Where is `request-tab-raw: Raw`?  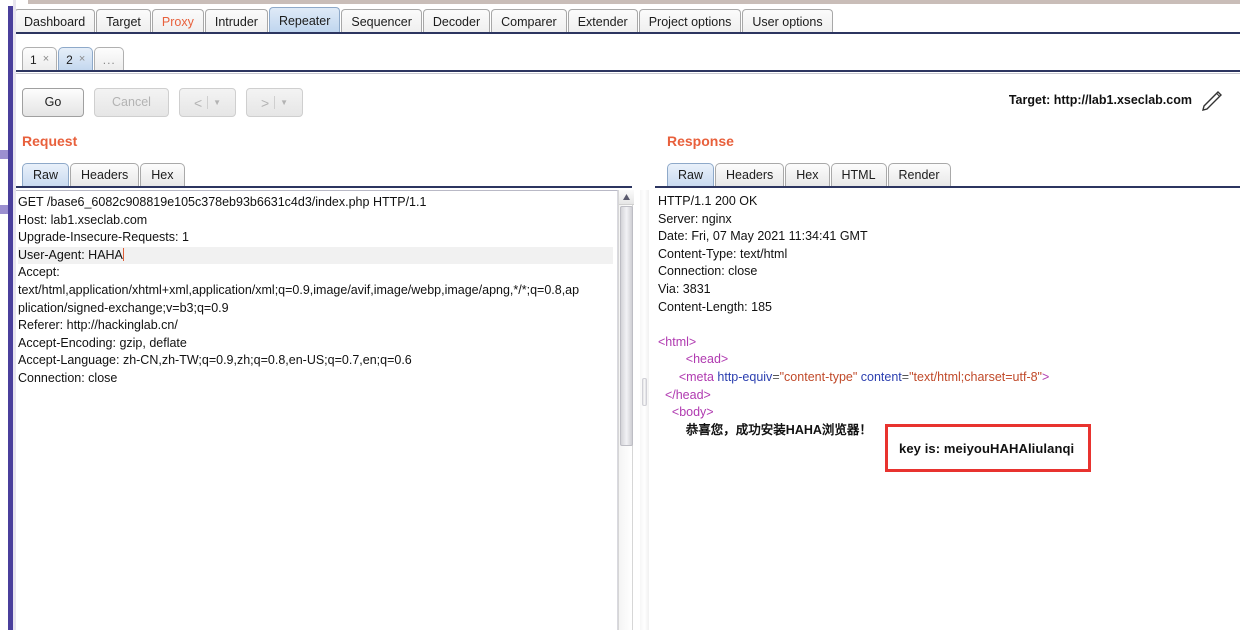
request-tab-raw: Raw is located at coordinates (46, 175).